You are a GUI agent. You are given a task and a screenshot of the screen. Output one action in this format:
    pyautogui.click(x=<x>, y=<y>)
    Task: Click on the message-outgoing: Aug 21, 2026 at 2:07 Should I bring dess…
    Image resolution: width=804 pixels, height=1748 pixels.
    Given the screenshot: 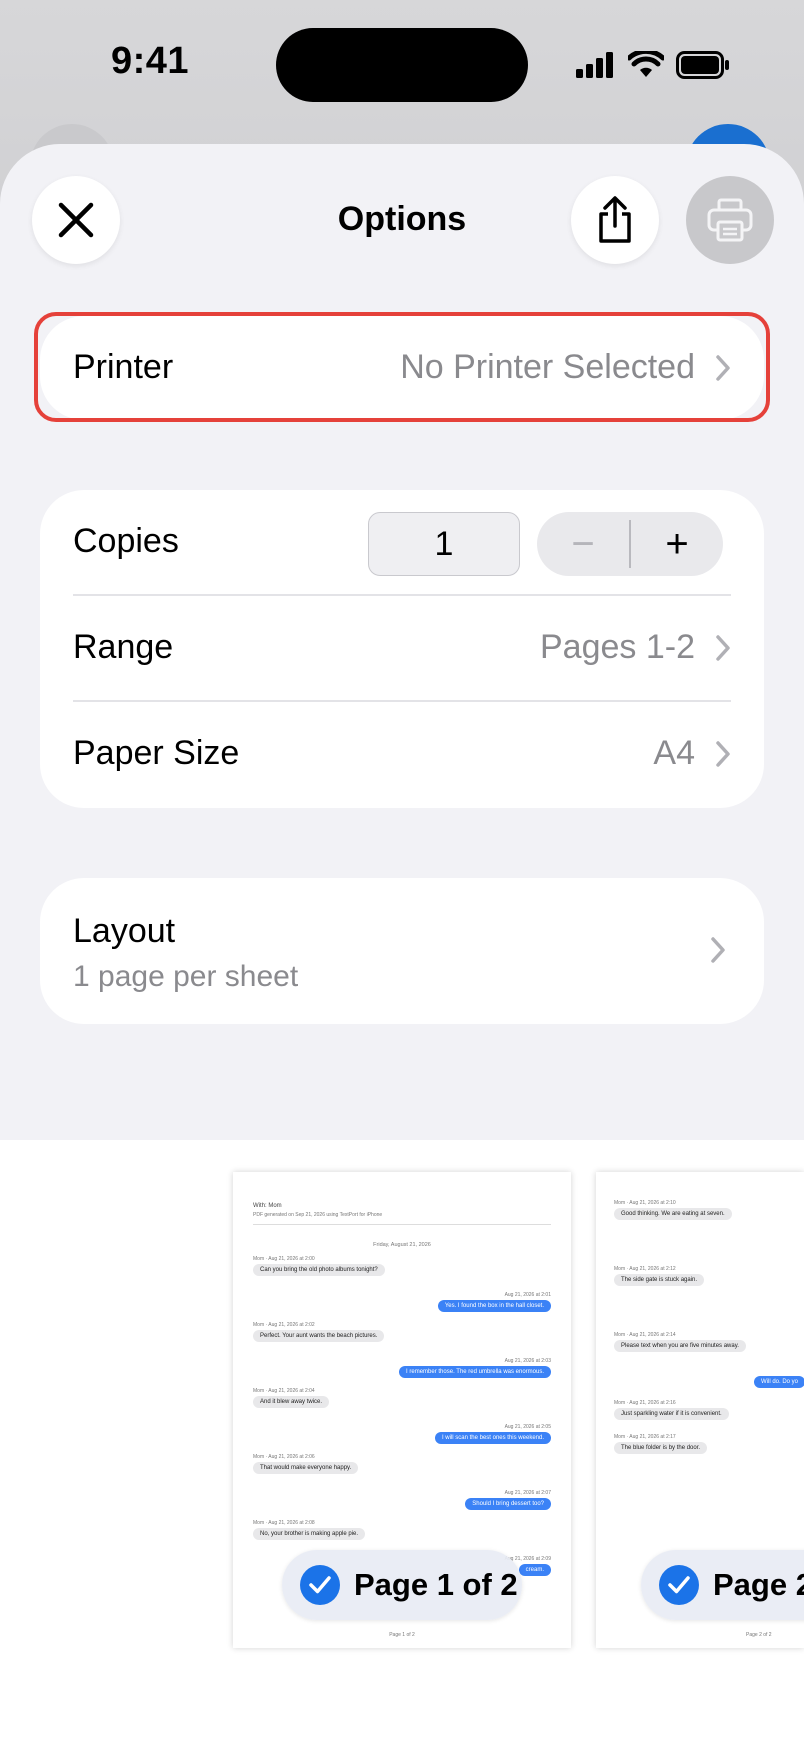 What is the action you would take?
    pyautogui.click(x=508, y=1500)
    